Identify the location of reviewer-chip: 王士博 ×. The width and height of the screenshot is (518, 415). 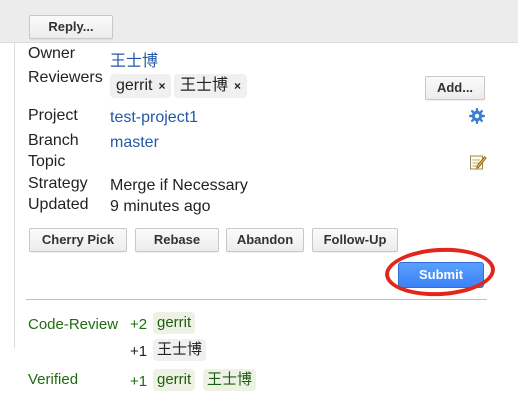
(211, 86).